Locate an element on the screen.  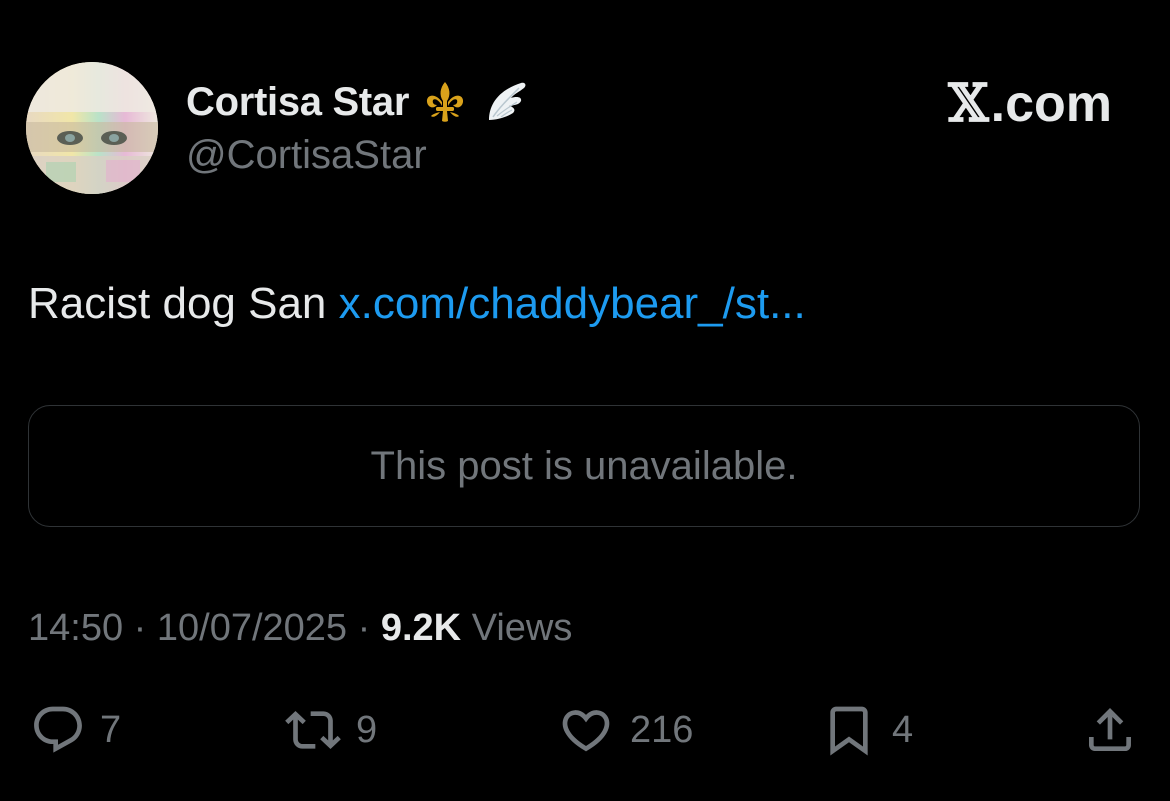
like-button: 216 is located at coordinates (624, 730).